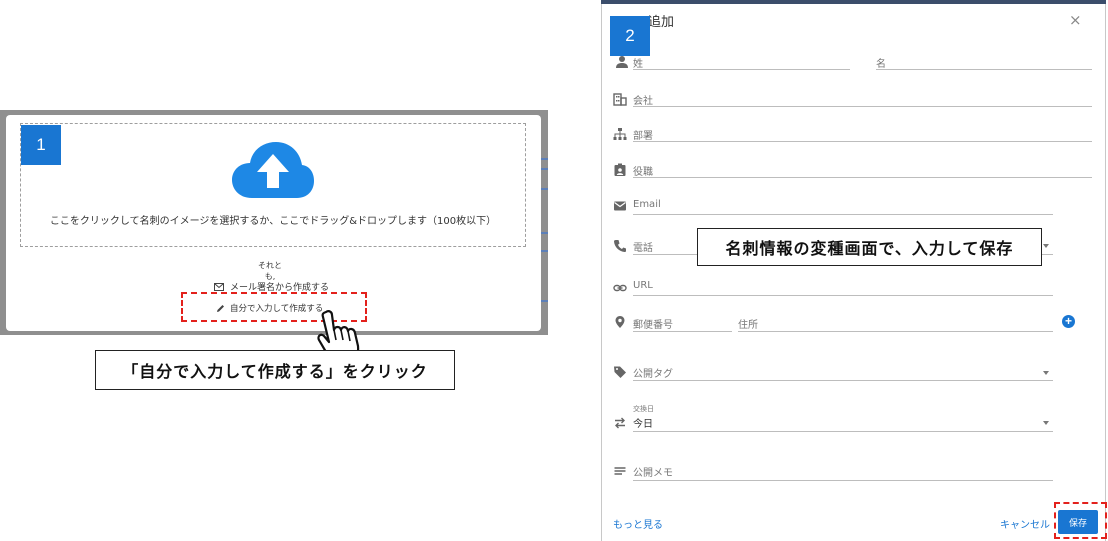 Image resolution: width=1108 pixels, height=541 pixels. I want to click on address-placeholder: 住所, so click(748, 325).